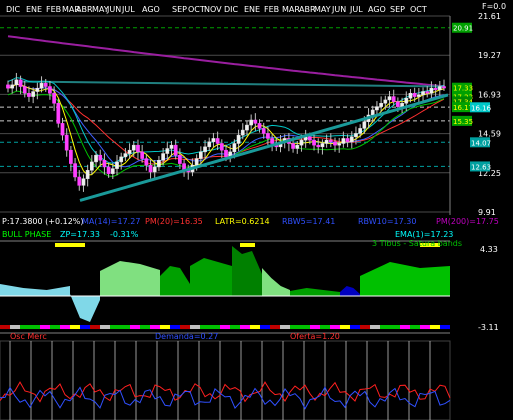  Describe the element at coordinates (213, 9) in the screenshot. I see `month-label: NOV` at that location.